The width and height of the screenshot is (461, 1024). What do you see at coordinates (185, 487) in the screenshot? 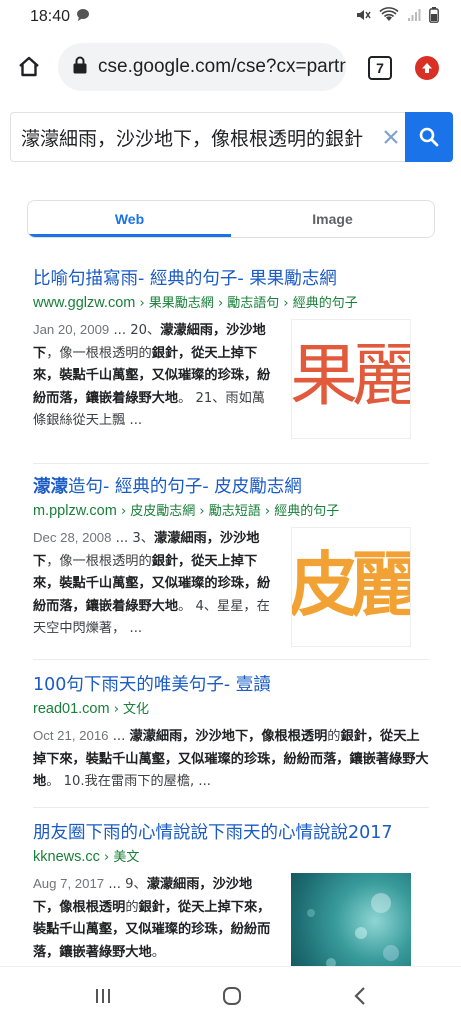
I see `title-text: 造句- 經典的句子- 皮皮勵志網` at bounding box center [185, 487].